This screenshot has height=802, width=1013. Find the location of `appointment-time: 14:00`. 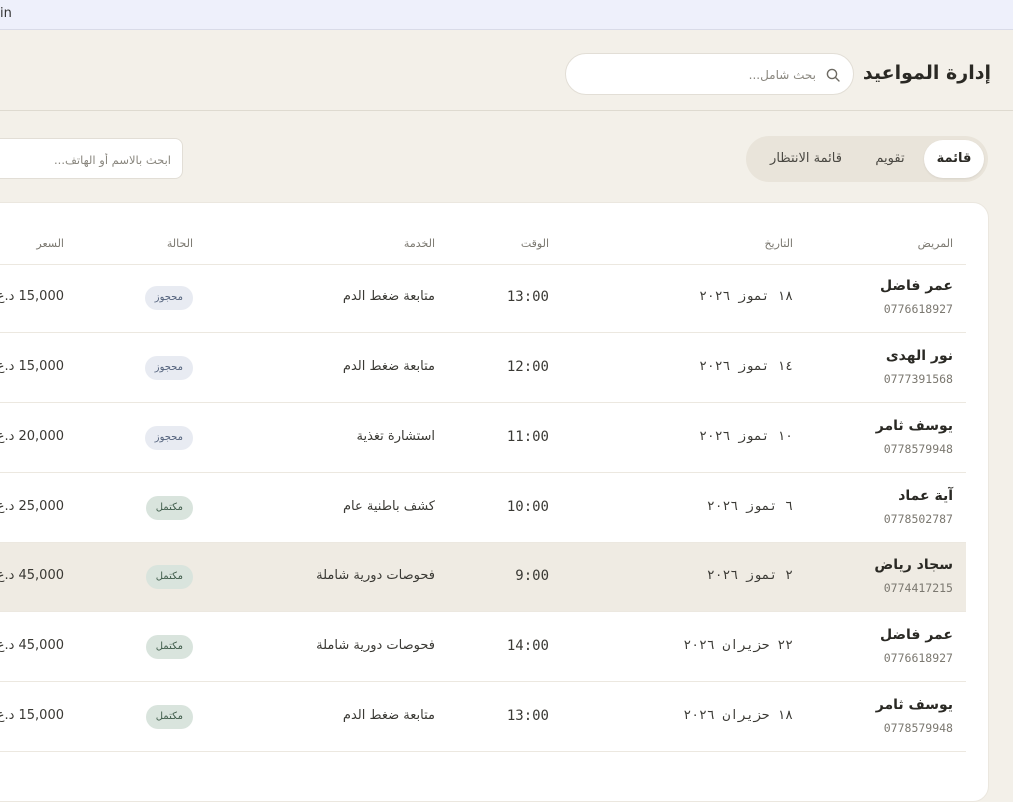

appointment-time: 14:00 is located at coordinates (527, 646).